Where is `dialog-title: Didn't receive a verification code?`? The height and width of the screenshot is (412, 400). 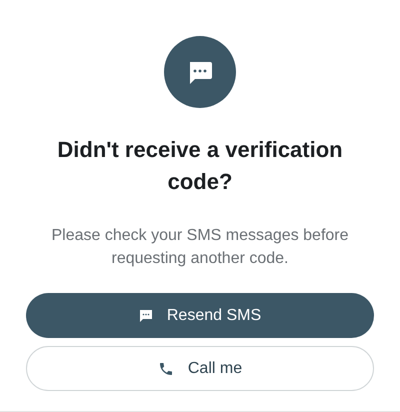
dialog-title: Didn't receive a verification code? is located at coordinates (200, 166).